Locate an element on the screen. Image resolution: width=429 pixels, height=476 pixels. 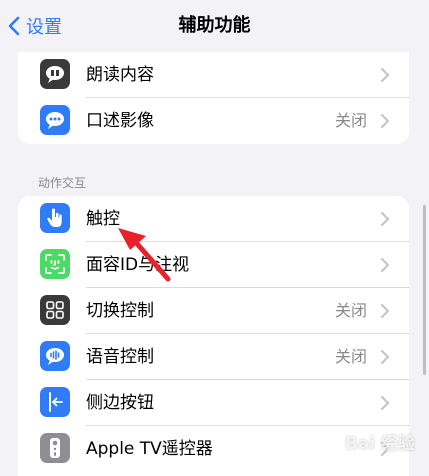
row-label: 切换控制 is located at coordinates (120, 311).